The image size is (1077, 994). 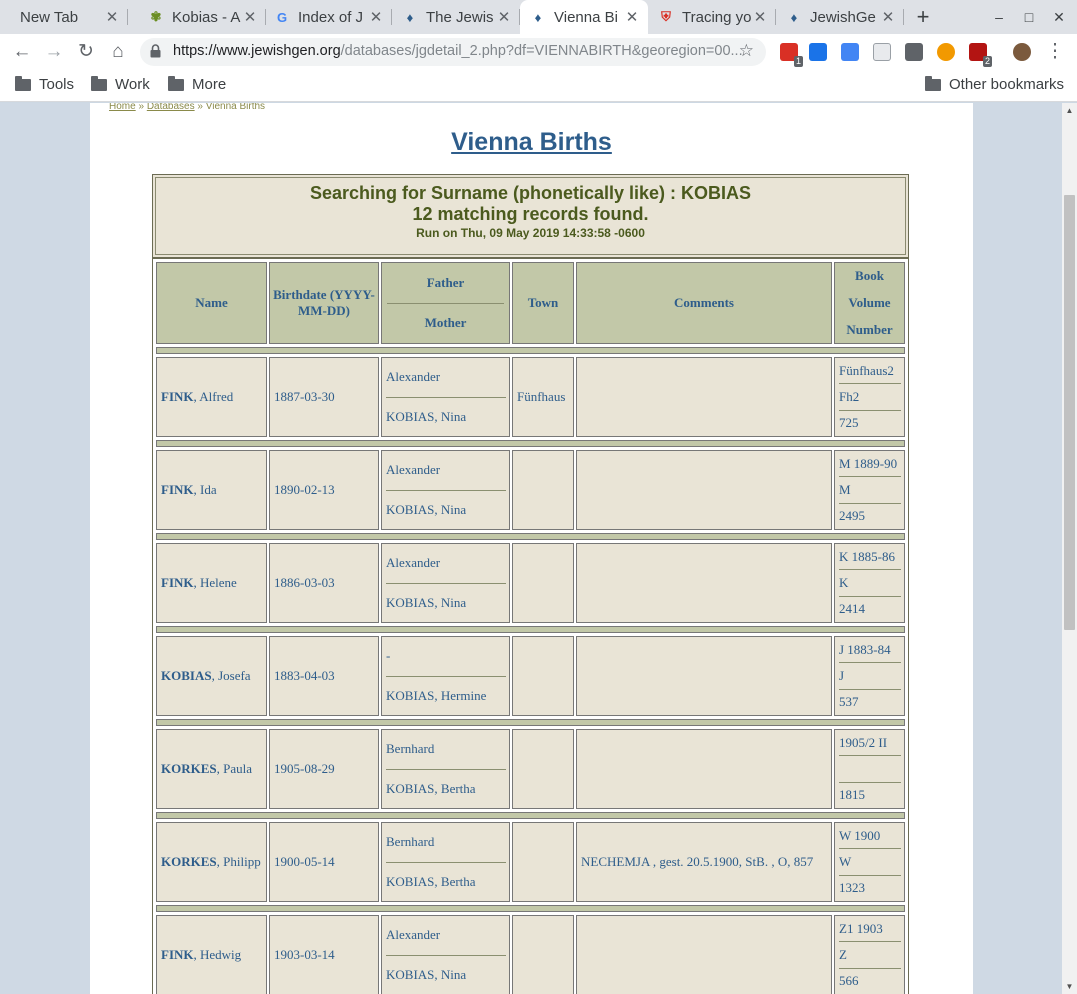 What do you see at coordinates (324, 583) in the screenshot?
I see `birthdate-cell: 1886-03-03` at bounding box center [324, 583].